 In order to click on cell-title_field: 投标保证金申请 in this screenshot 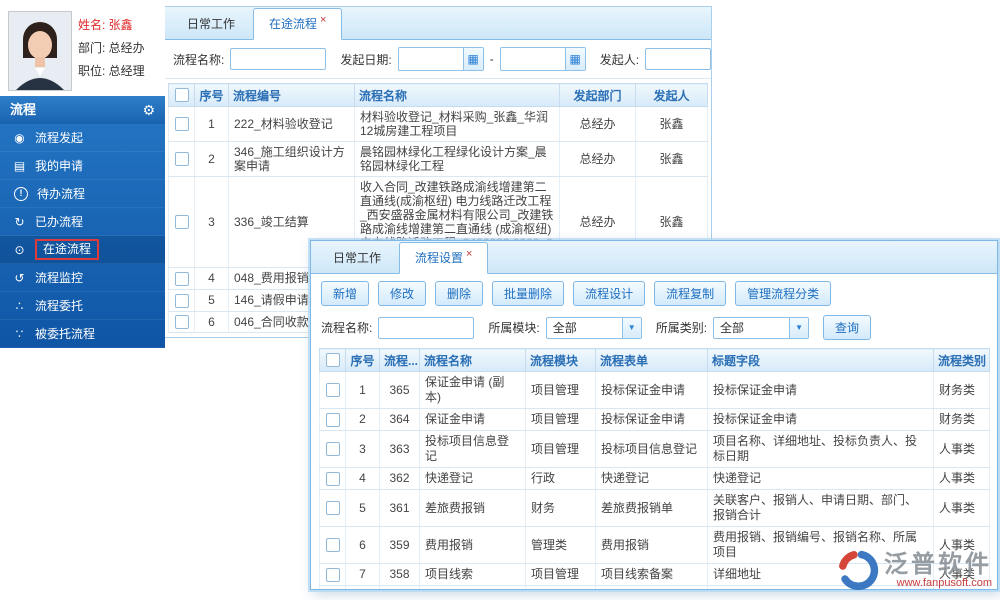, I will do `click(820, 390)`.